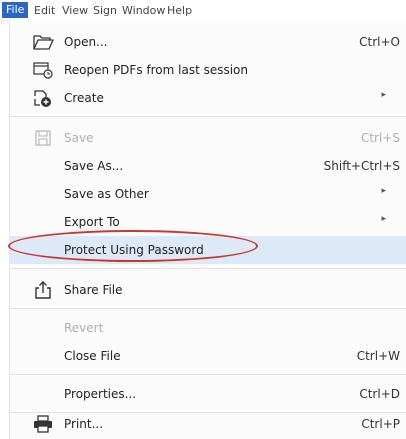 Image resolution: width=406 pixels, height=439 pixels. What do you see at coordinates (84, 98) in the screenshot?
I see `menu-item-create-label: Create` at bounding box center [84, 98].